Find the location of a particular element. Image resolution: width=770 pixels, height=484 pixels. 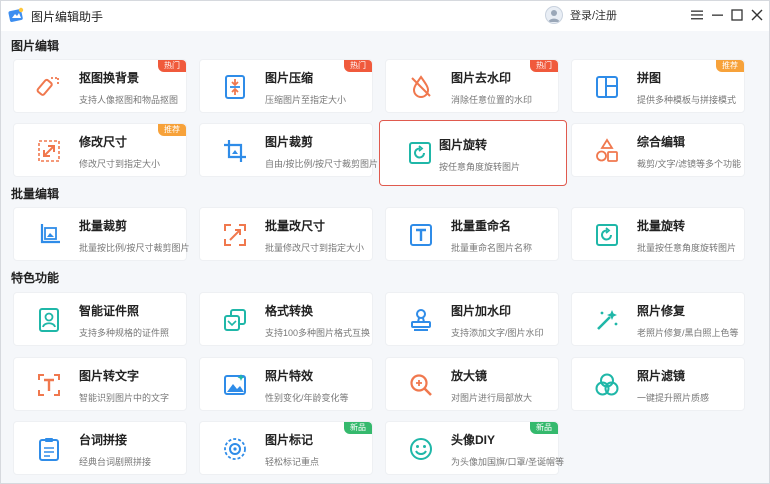

card-photo-effects: 照片特效 性别变化/年龄变化等 is located at coordinates (286, 384).